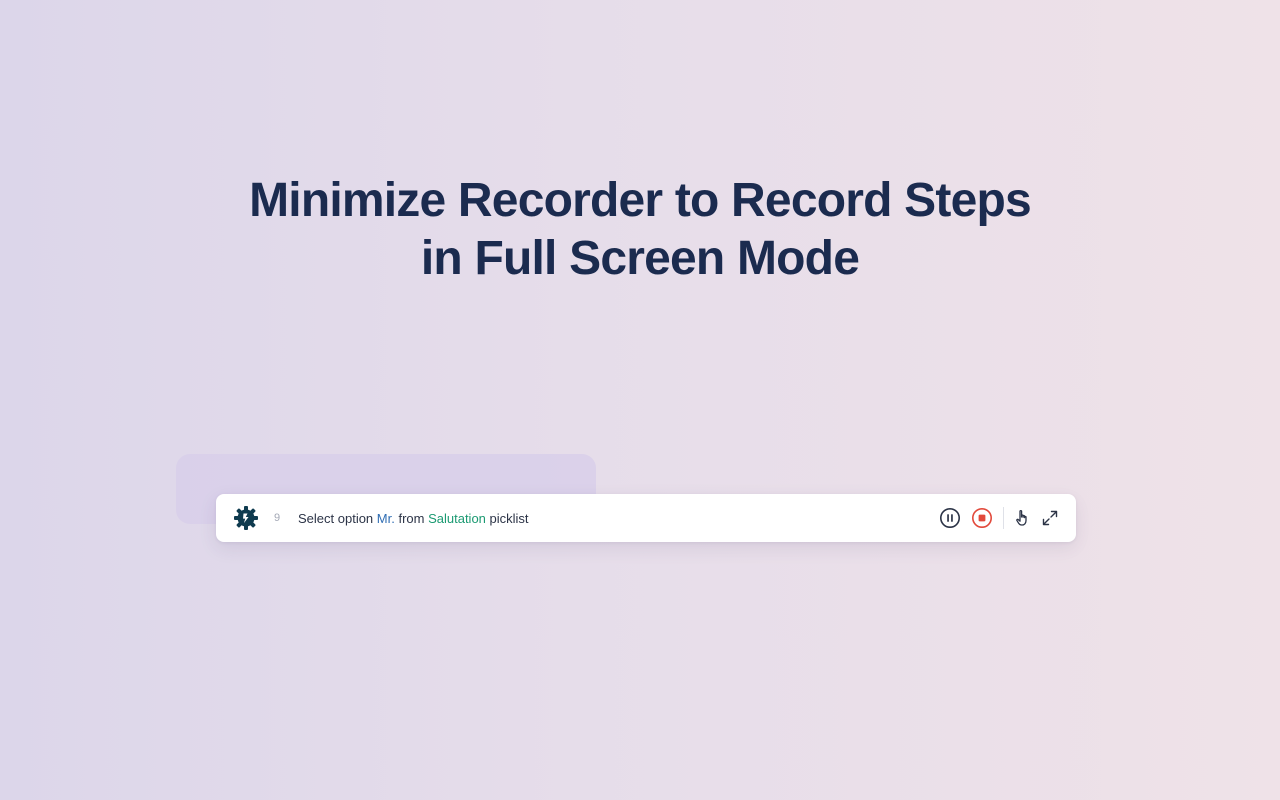 The height and width of the screenshot is (800, 1280). Describe the element at coordinates (385, 518) in the screenshot. I see `step-option-value: Mr.` at that location.